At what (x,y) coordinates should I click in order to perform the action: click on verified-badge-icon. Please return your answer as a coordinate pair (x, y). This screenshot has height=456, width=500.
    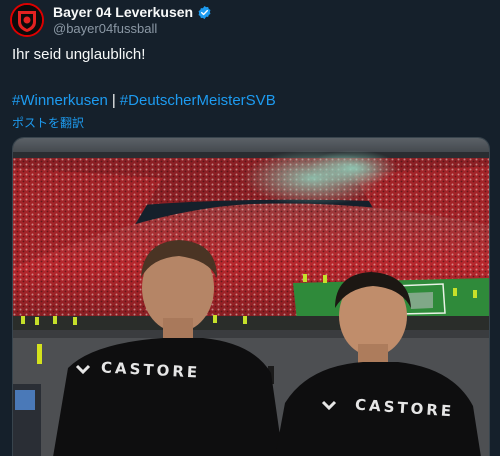
    Looking at the image, I should click on (204, 12).